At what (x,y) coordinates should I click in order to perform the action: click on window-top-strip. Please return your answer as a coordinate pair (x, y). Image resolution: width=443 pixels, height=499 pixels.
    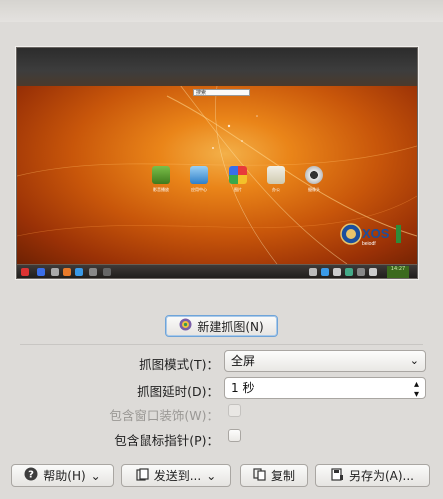
    Looking at the image, I should click on (221, 11).